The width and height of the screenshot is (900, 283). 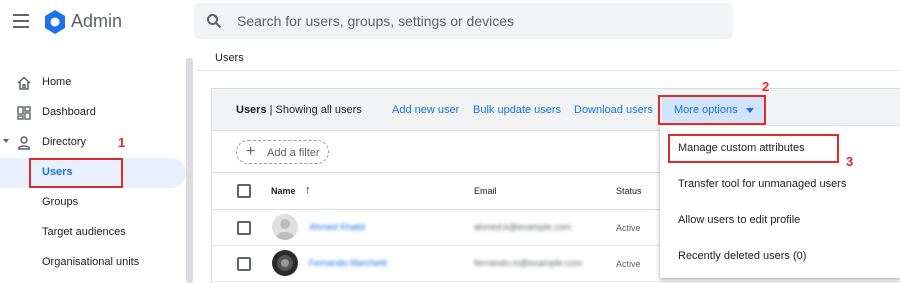 I want to click on sidebar-item-label: Groups, so click(x=60, y=202).